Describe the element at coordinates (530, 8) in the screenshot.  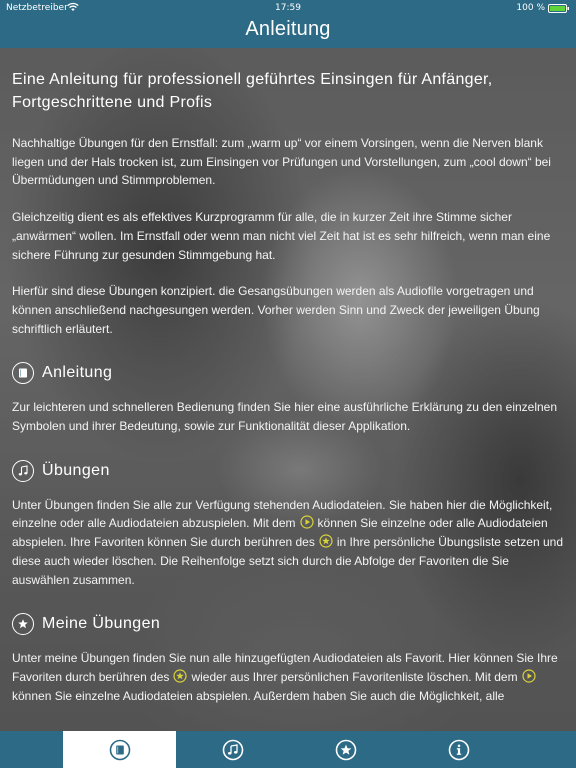
I see `battery-percent: 100 %` at that location.